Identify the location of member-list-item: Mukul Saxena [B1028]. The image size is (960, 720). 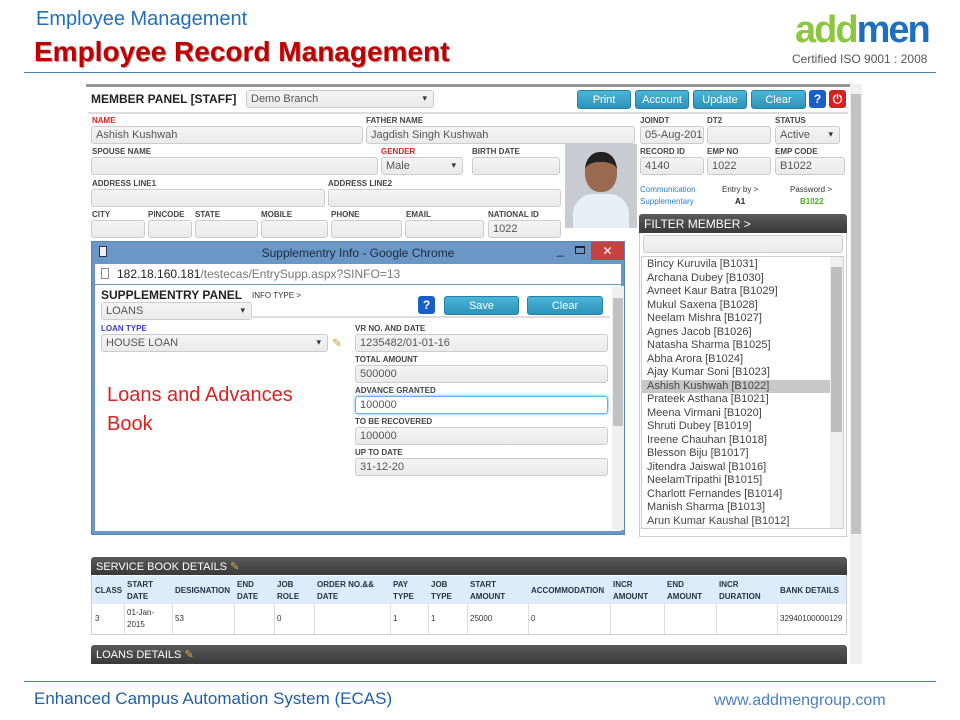
(742, 306).